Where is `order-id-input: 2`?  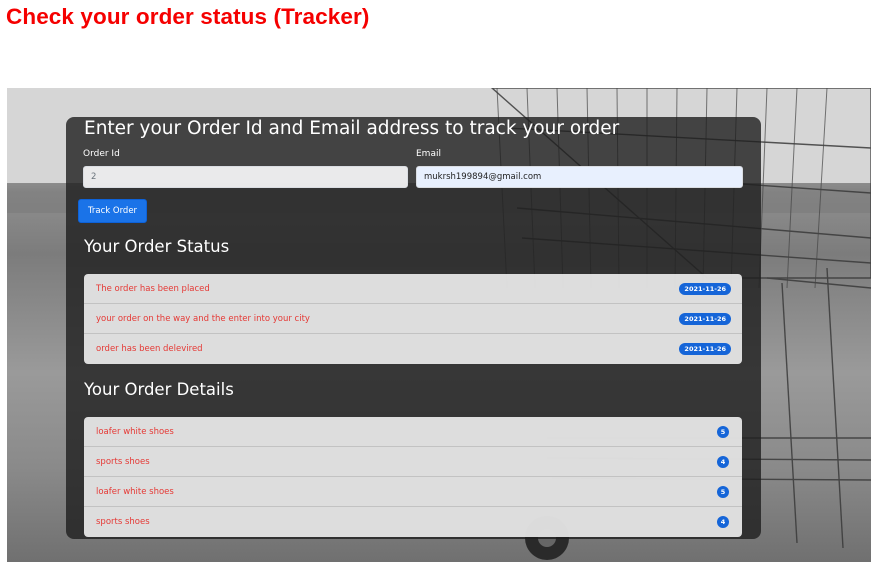 order-id-input: 2 is located at coordinates (245, 177).